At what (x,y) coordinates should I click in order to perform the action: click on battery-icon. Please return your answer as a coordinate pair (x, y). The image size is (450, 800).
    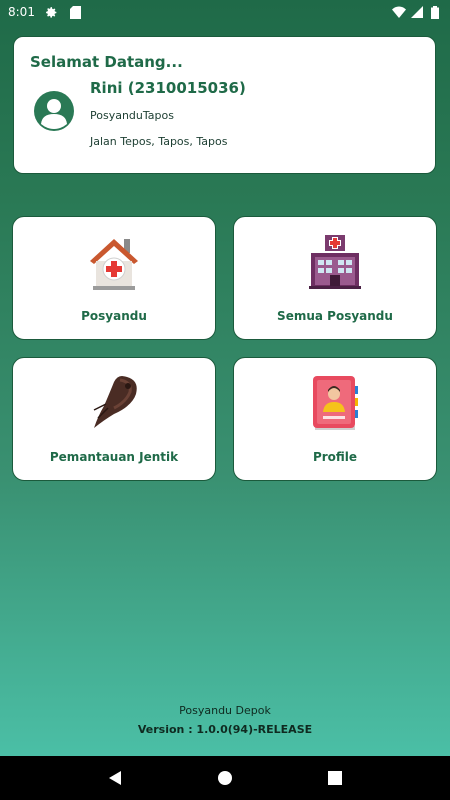
    Looking at the image, I should click on (435, 12).